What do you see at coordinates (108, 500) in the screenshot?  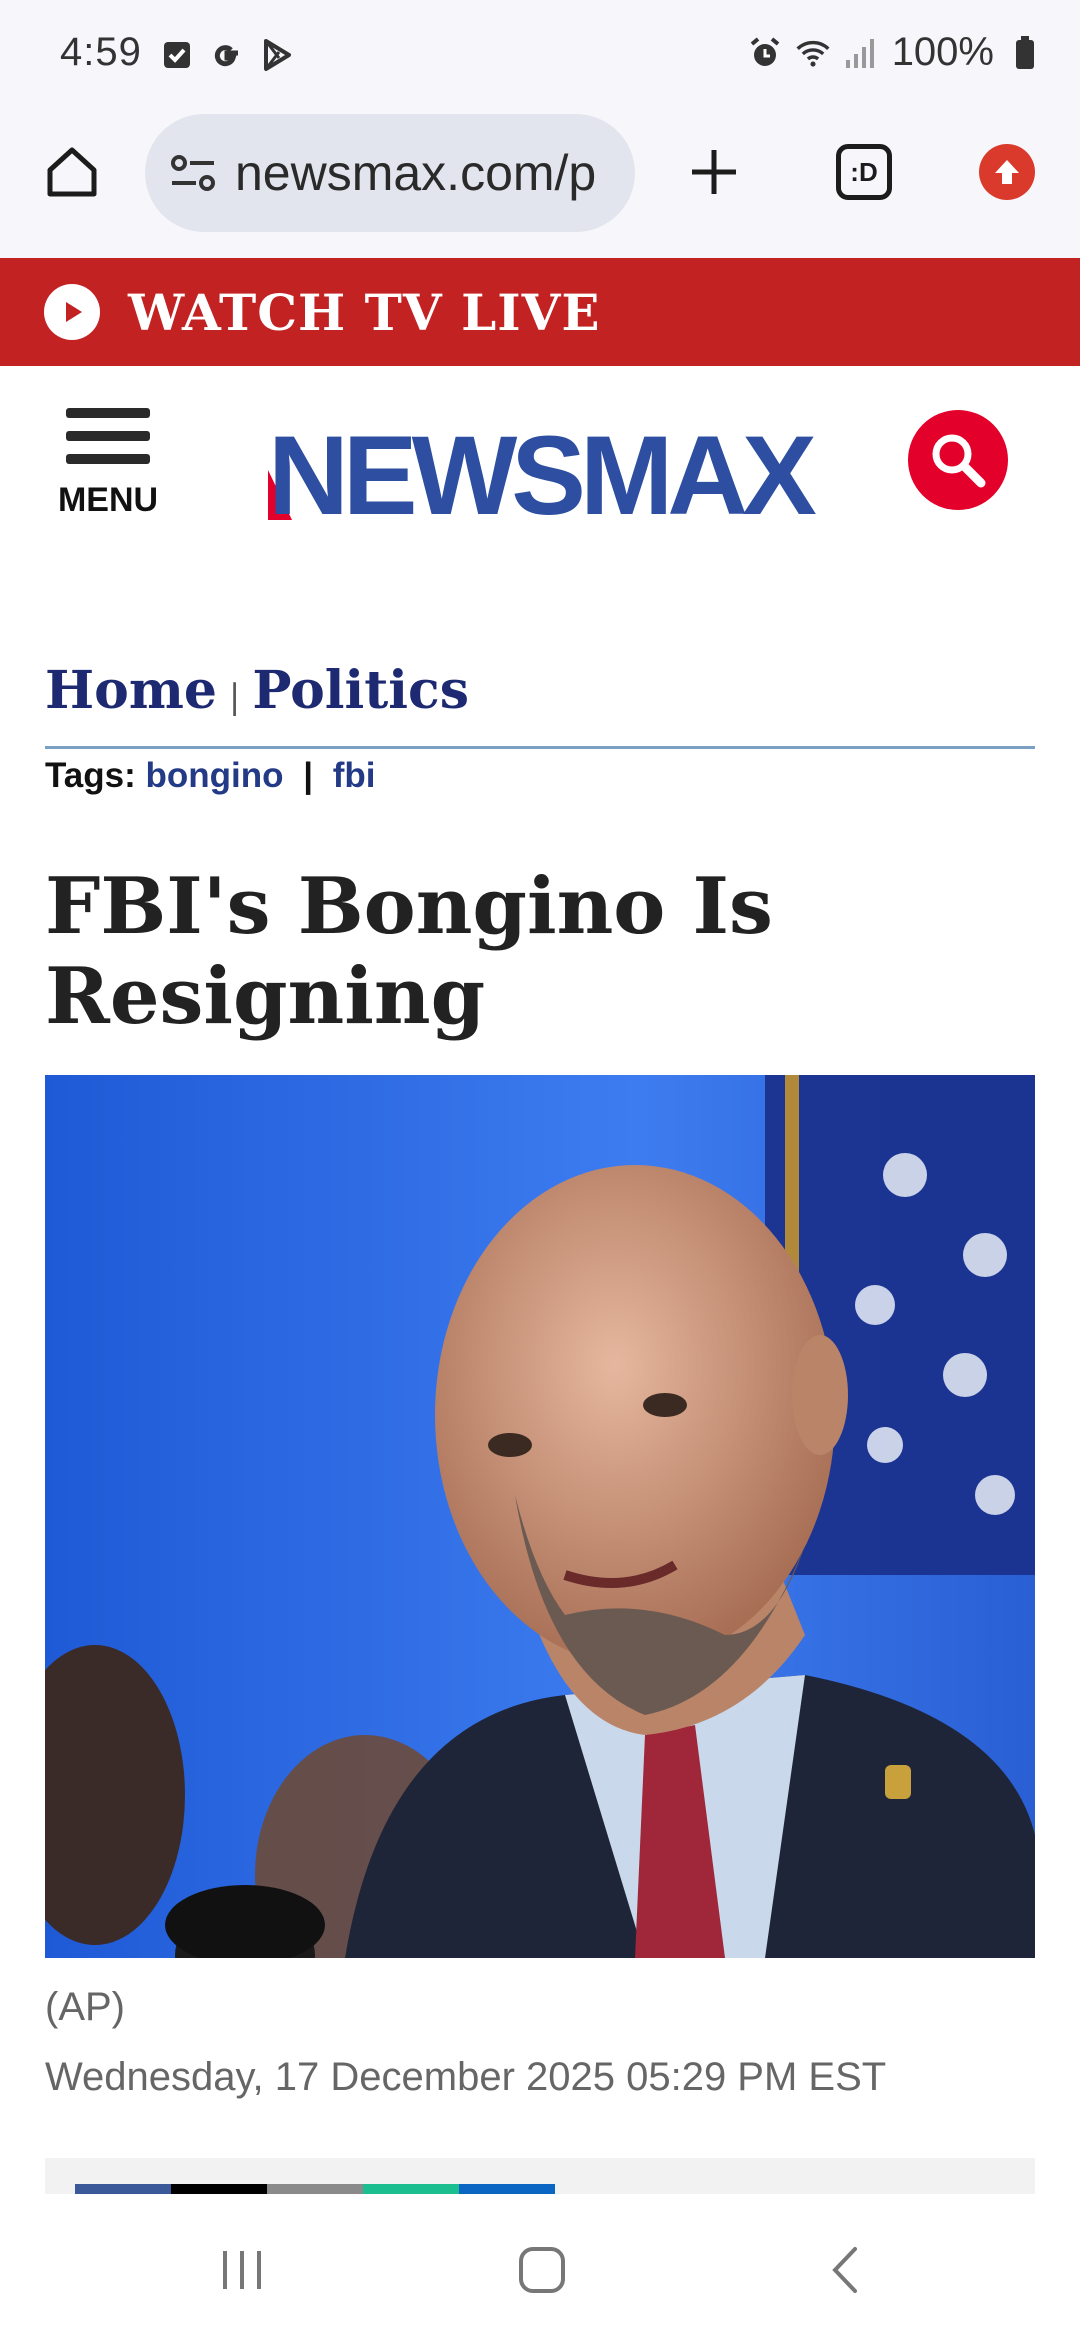 I see `menu-label: MENU` at bounding box center [108, 500].